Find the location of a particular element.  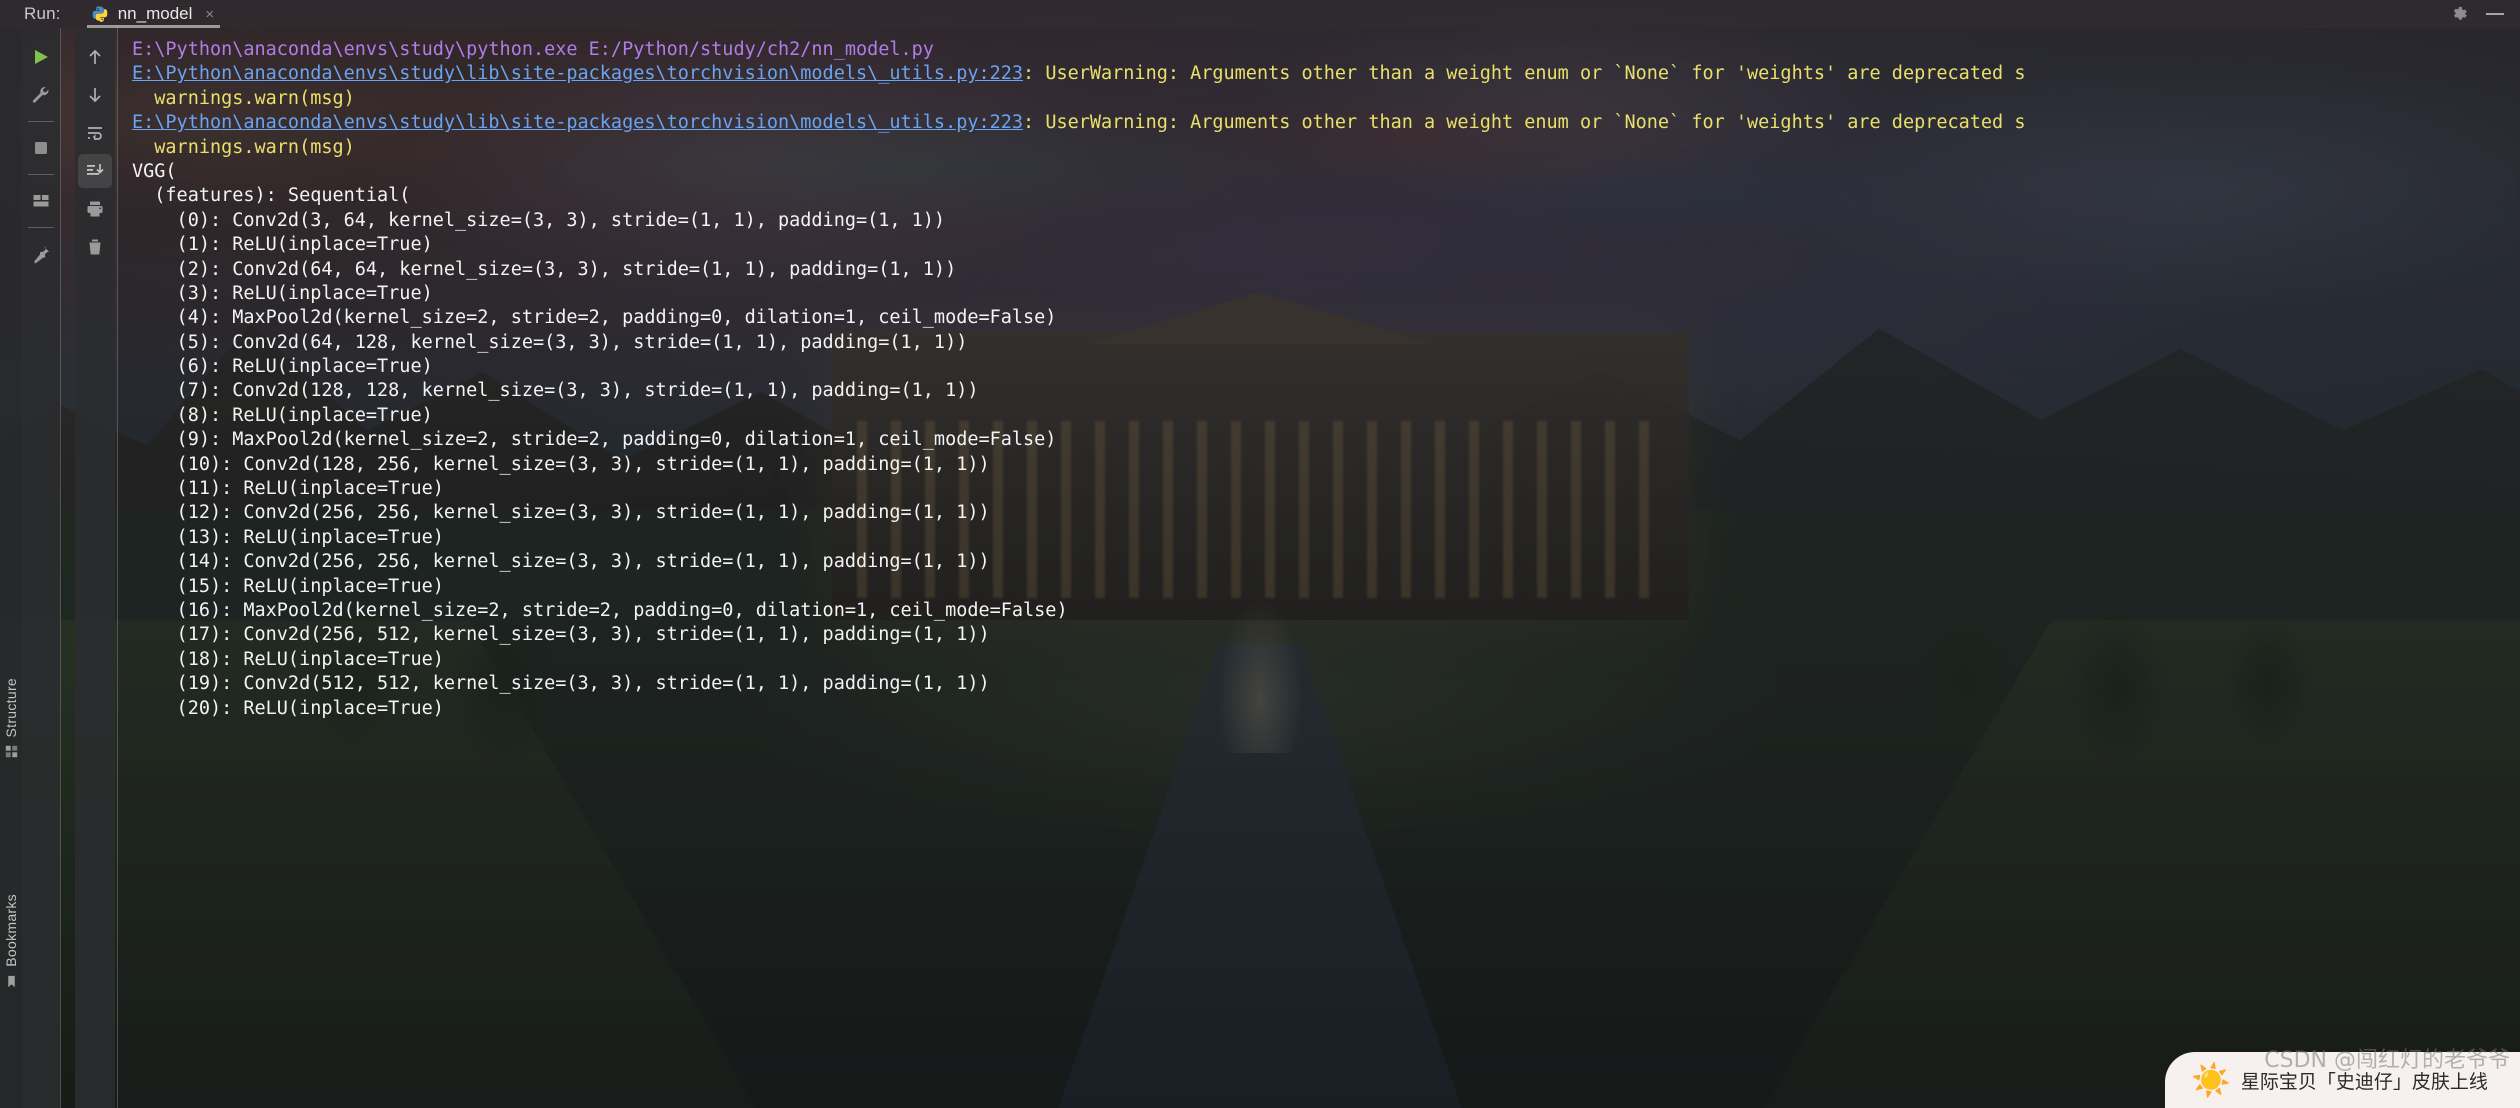

sidebar-item-structure: Structure is located at coordinates (11, 718).